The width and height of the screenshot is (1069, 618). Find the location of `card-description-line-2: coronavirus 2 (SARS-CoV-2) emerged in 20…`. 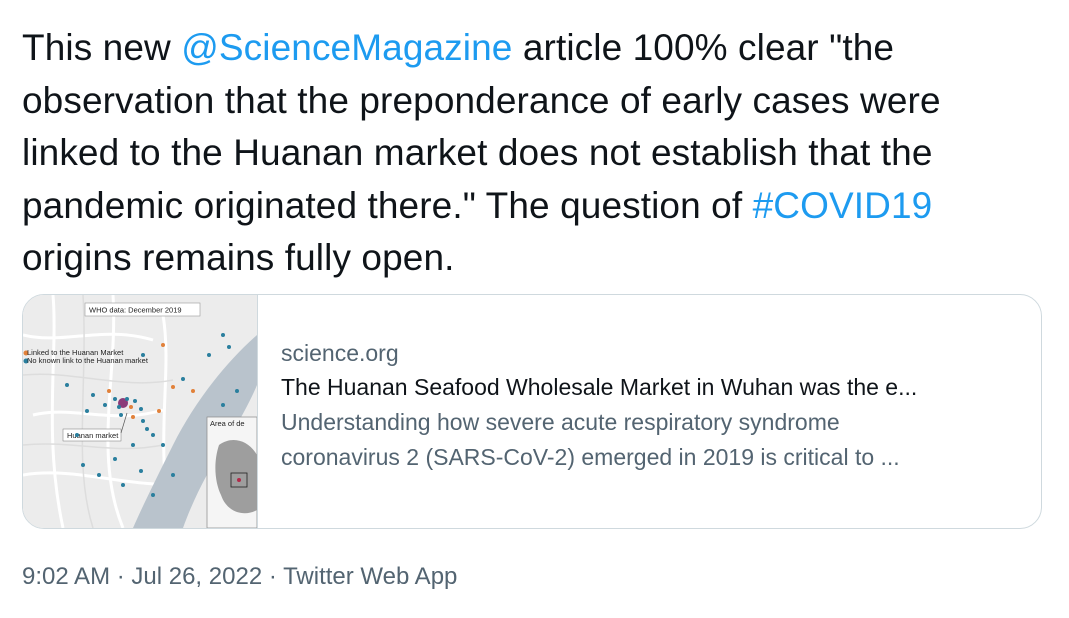

card-description-line-2: coronavirus 2 (SARS-CoV-2) emerged in 20… is located at coordinates (590, 457).